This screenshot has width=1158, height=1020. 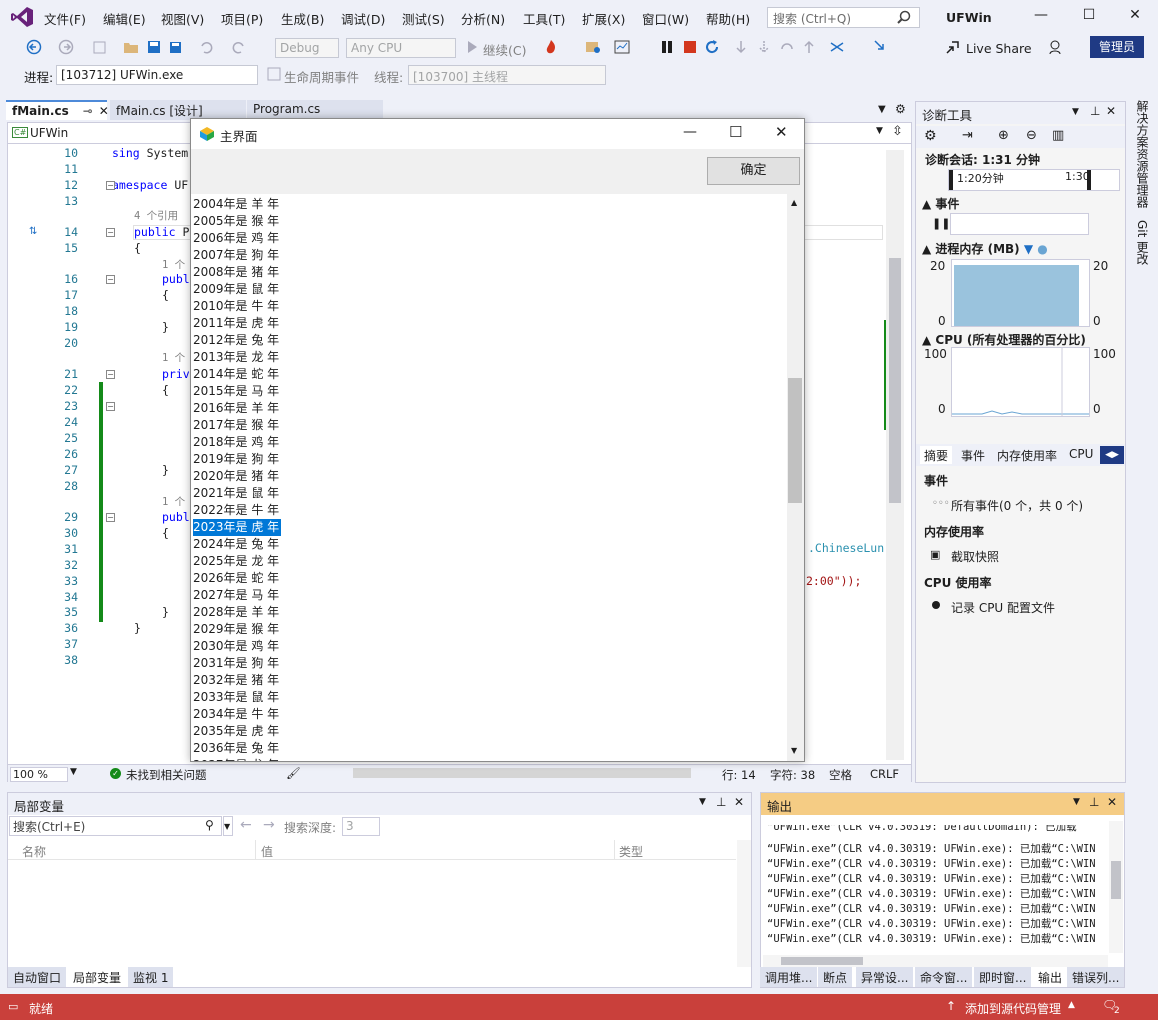 What do you see at coordinates (721, 802) in the screenshot?
I see `locals-pin-icon: ⊥` at bounding box center [721, 802].